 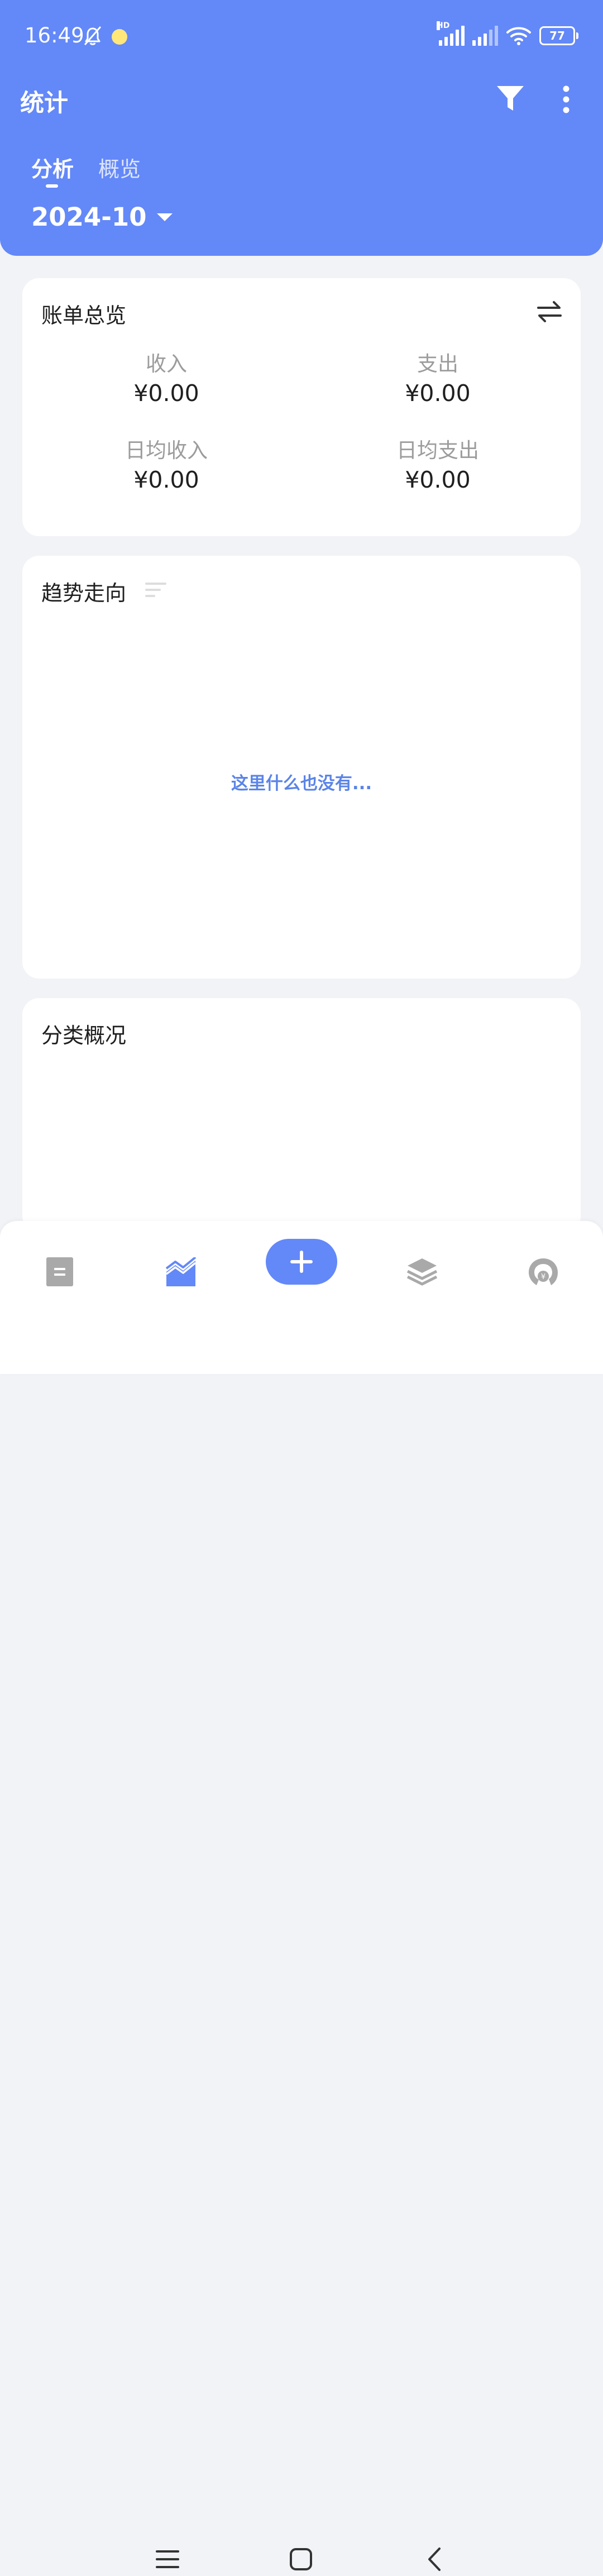 I want to click on month-picker: 2024-10, so click(x=102, y=217).